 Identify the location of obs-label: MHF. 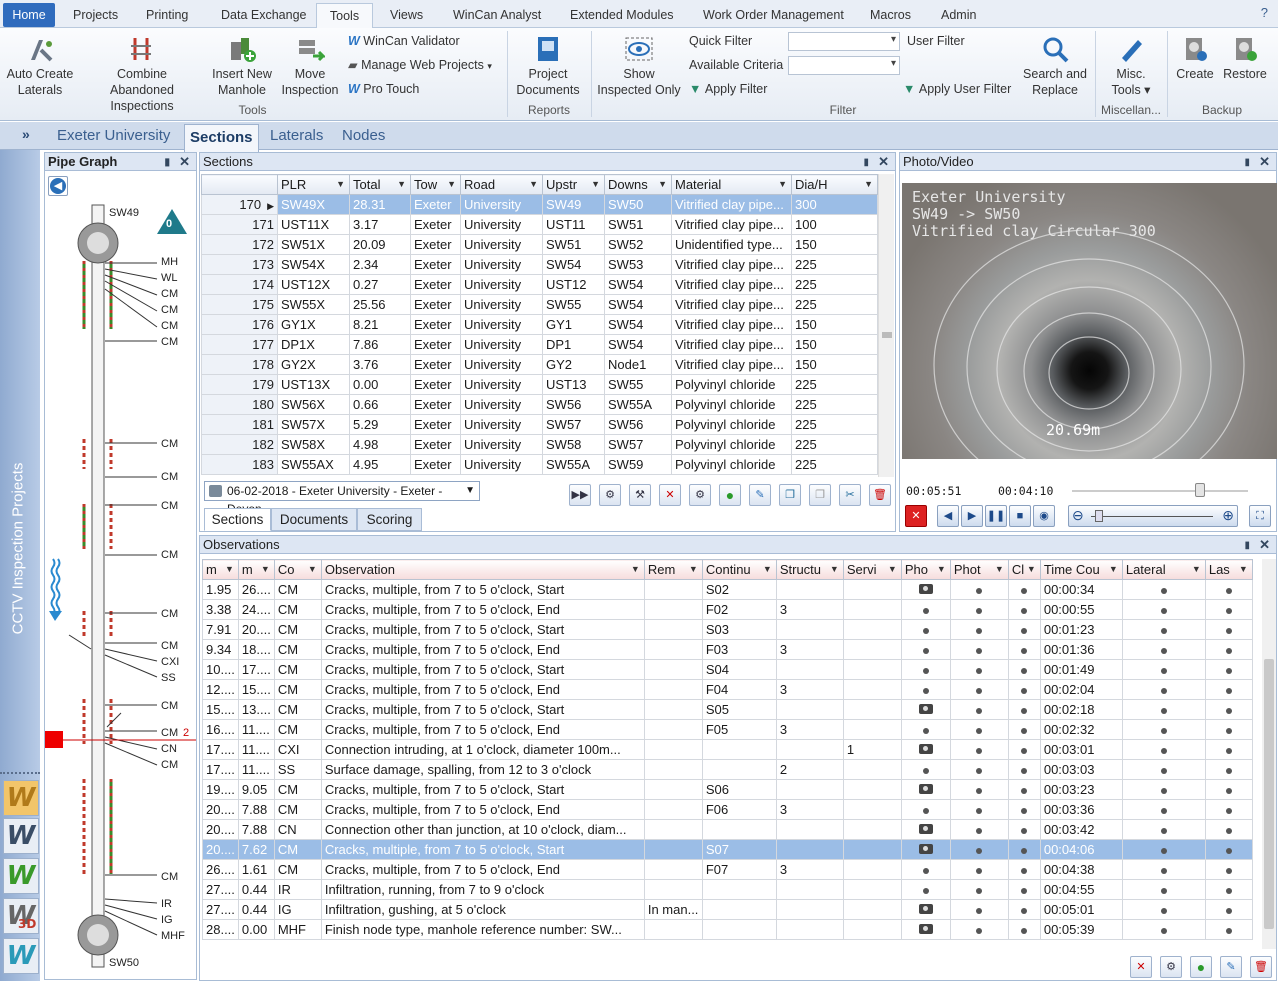
(173, 936).